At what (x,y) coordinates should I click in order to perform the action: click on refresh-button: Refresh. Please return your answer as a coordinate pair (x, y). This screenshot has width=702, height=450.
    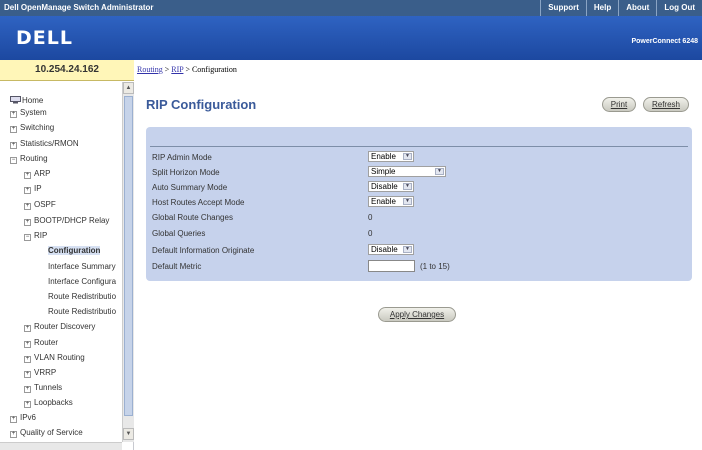
    Looking at the image, I should click on (666, 104).